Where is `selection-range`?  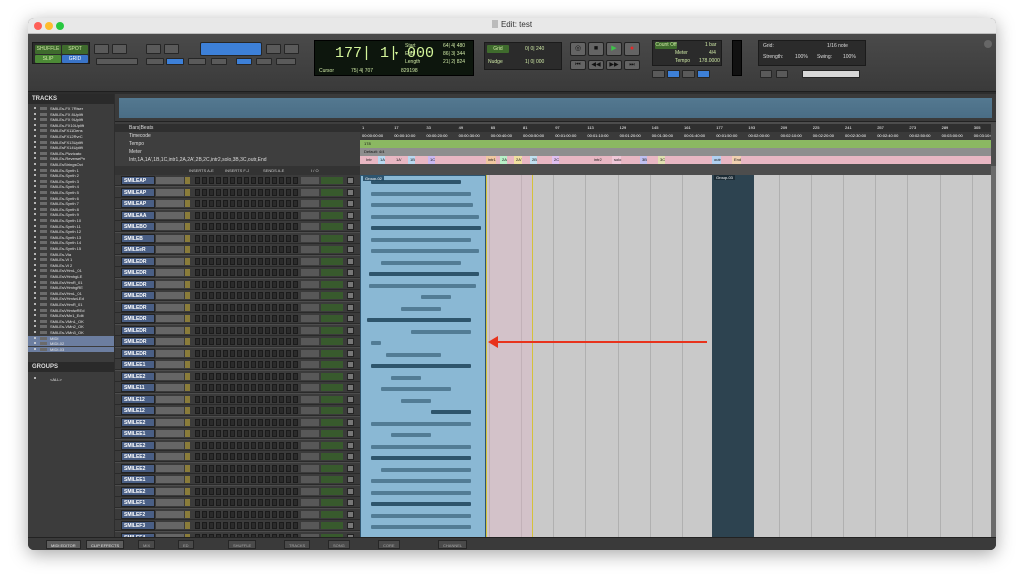 selection-range is located at coordinates (510, 359).